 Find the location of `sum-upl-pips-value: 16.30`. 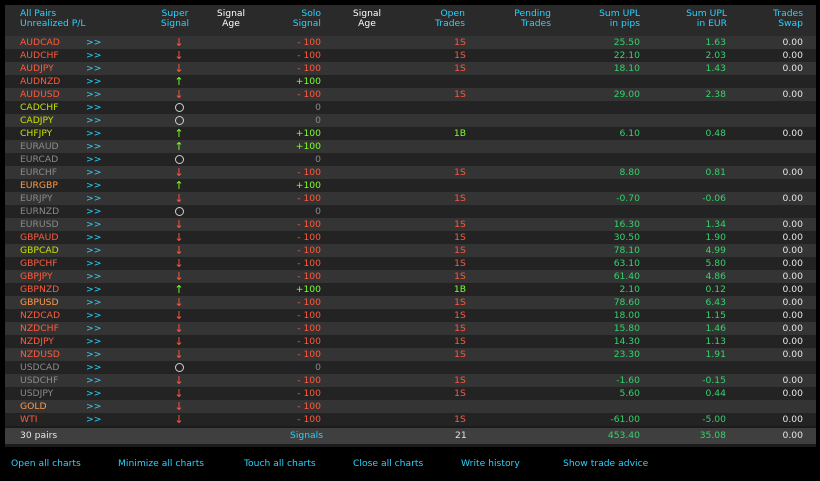

sum-upl-pips-value: 16.30 is located at coordinates (626, 224).